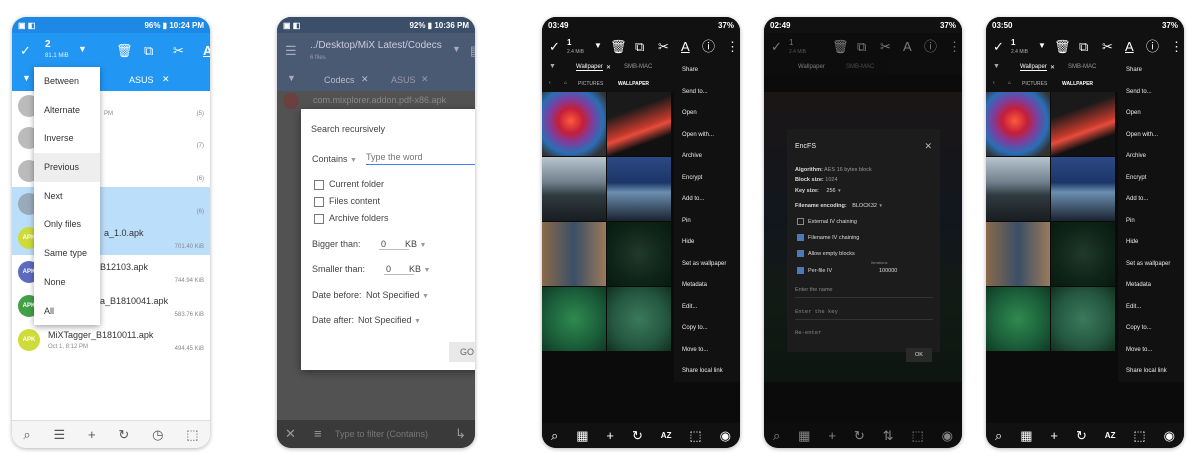  Describe the element at coordinates (60, 434) in the screenshot. I see `list-view-icon: ☰` at that location.